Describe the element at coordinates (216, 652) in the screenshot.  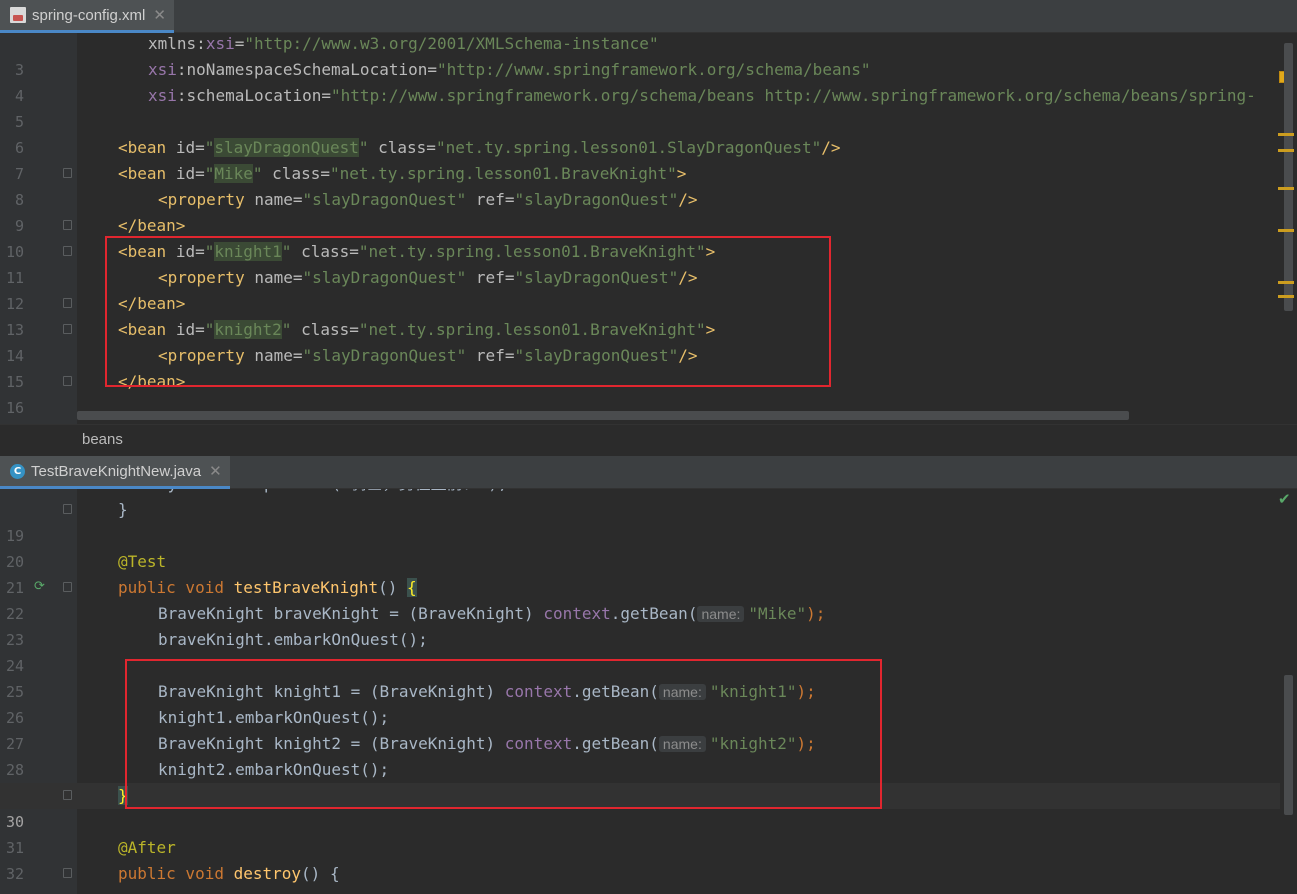
I see `code-line: 24 braveKnight.embarkOnQuest();` at that location.